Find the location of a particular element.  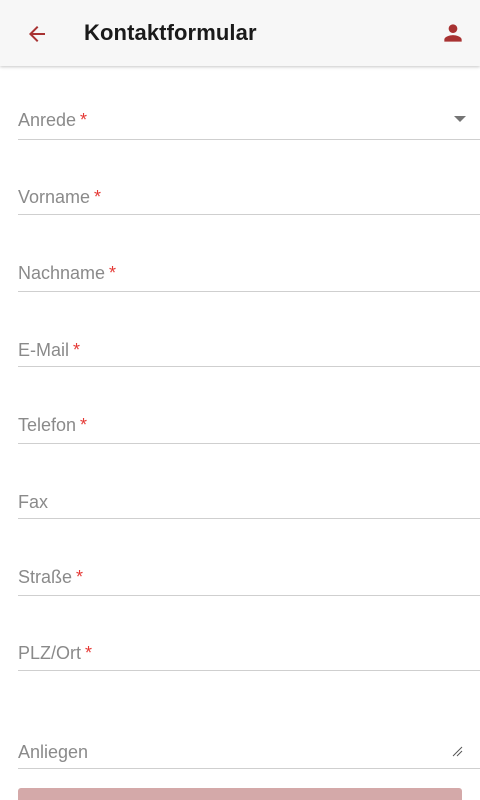

resize-handle-icon is located at coordinates (457, 751).